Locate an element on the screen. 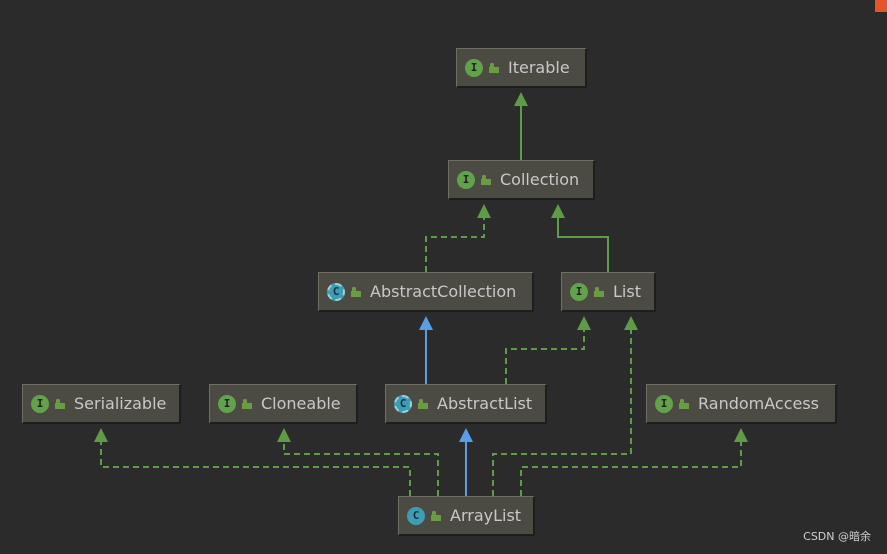  edge-arraylist-to-abstractlist is located at coordinates (466, 462).